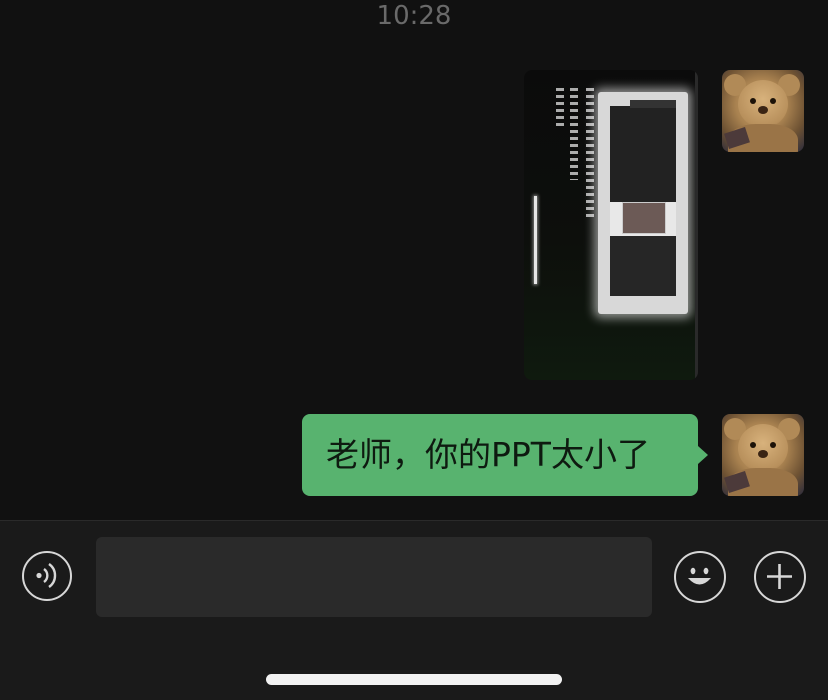 The height and width of the screenshot is (700, 828). I want to click on plus-icon, so click(779, 576).